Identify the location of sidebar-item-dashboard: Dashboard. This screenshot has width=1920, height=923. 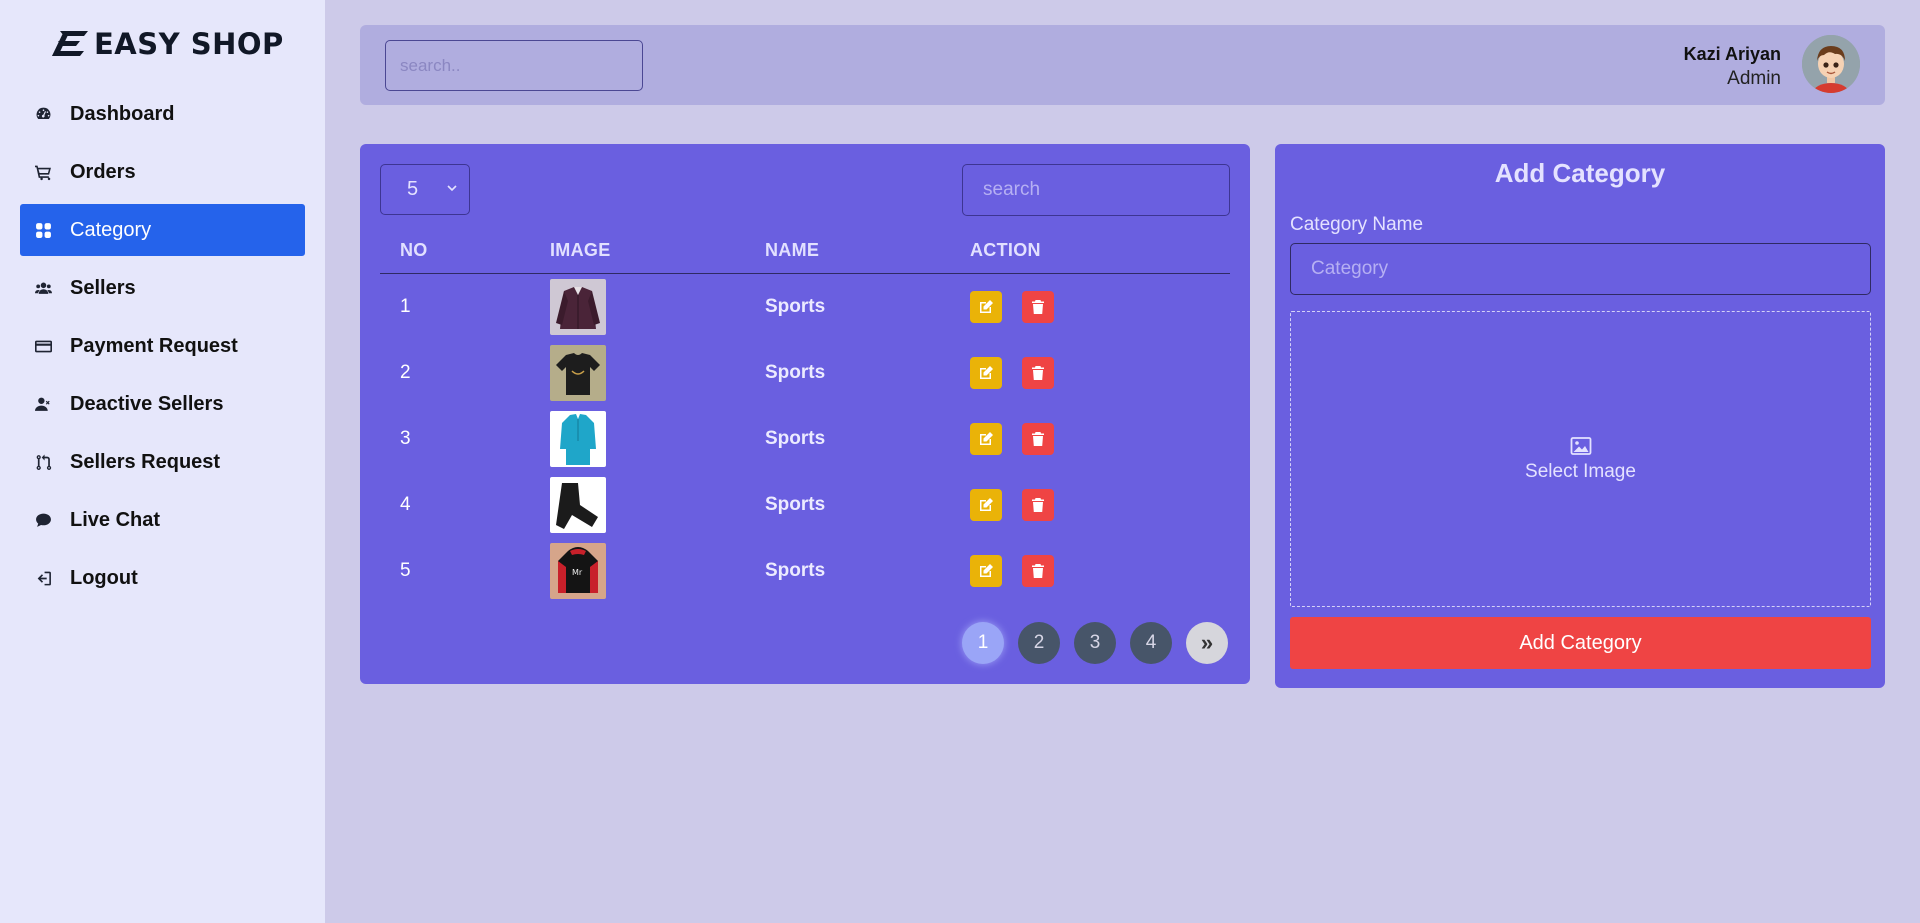
(162, 114).